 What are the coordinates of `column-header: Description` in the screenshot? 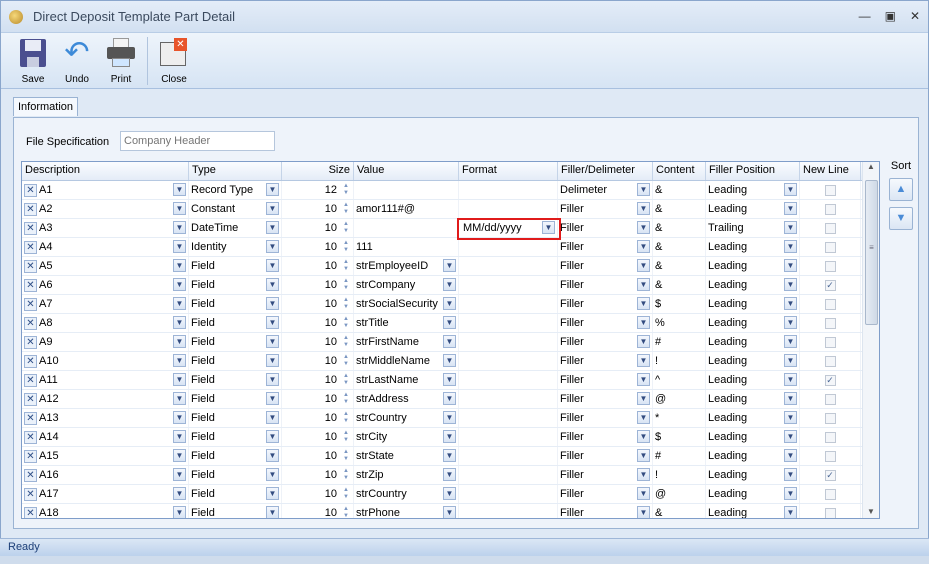 It's located at (105, 171).